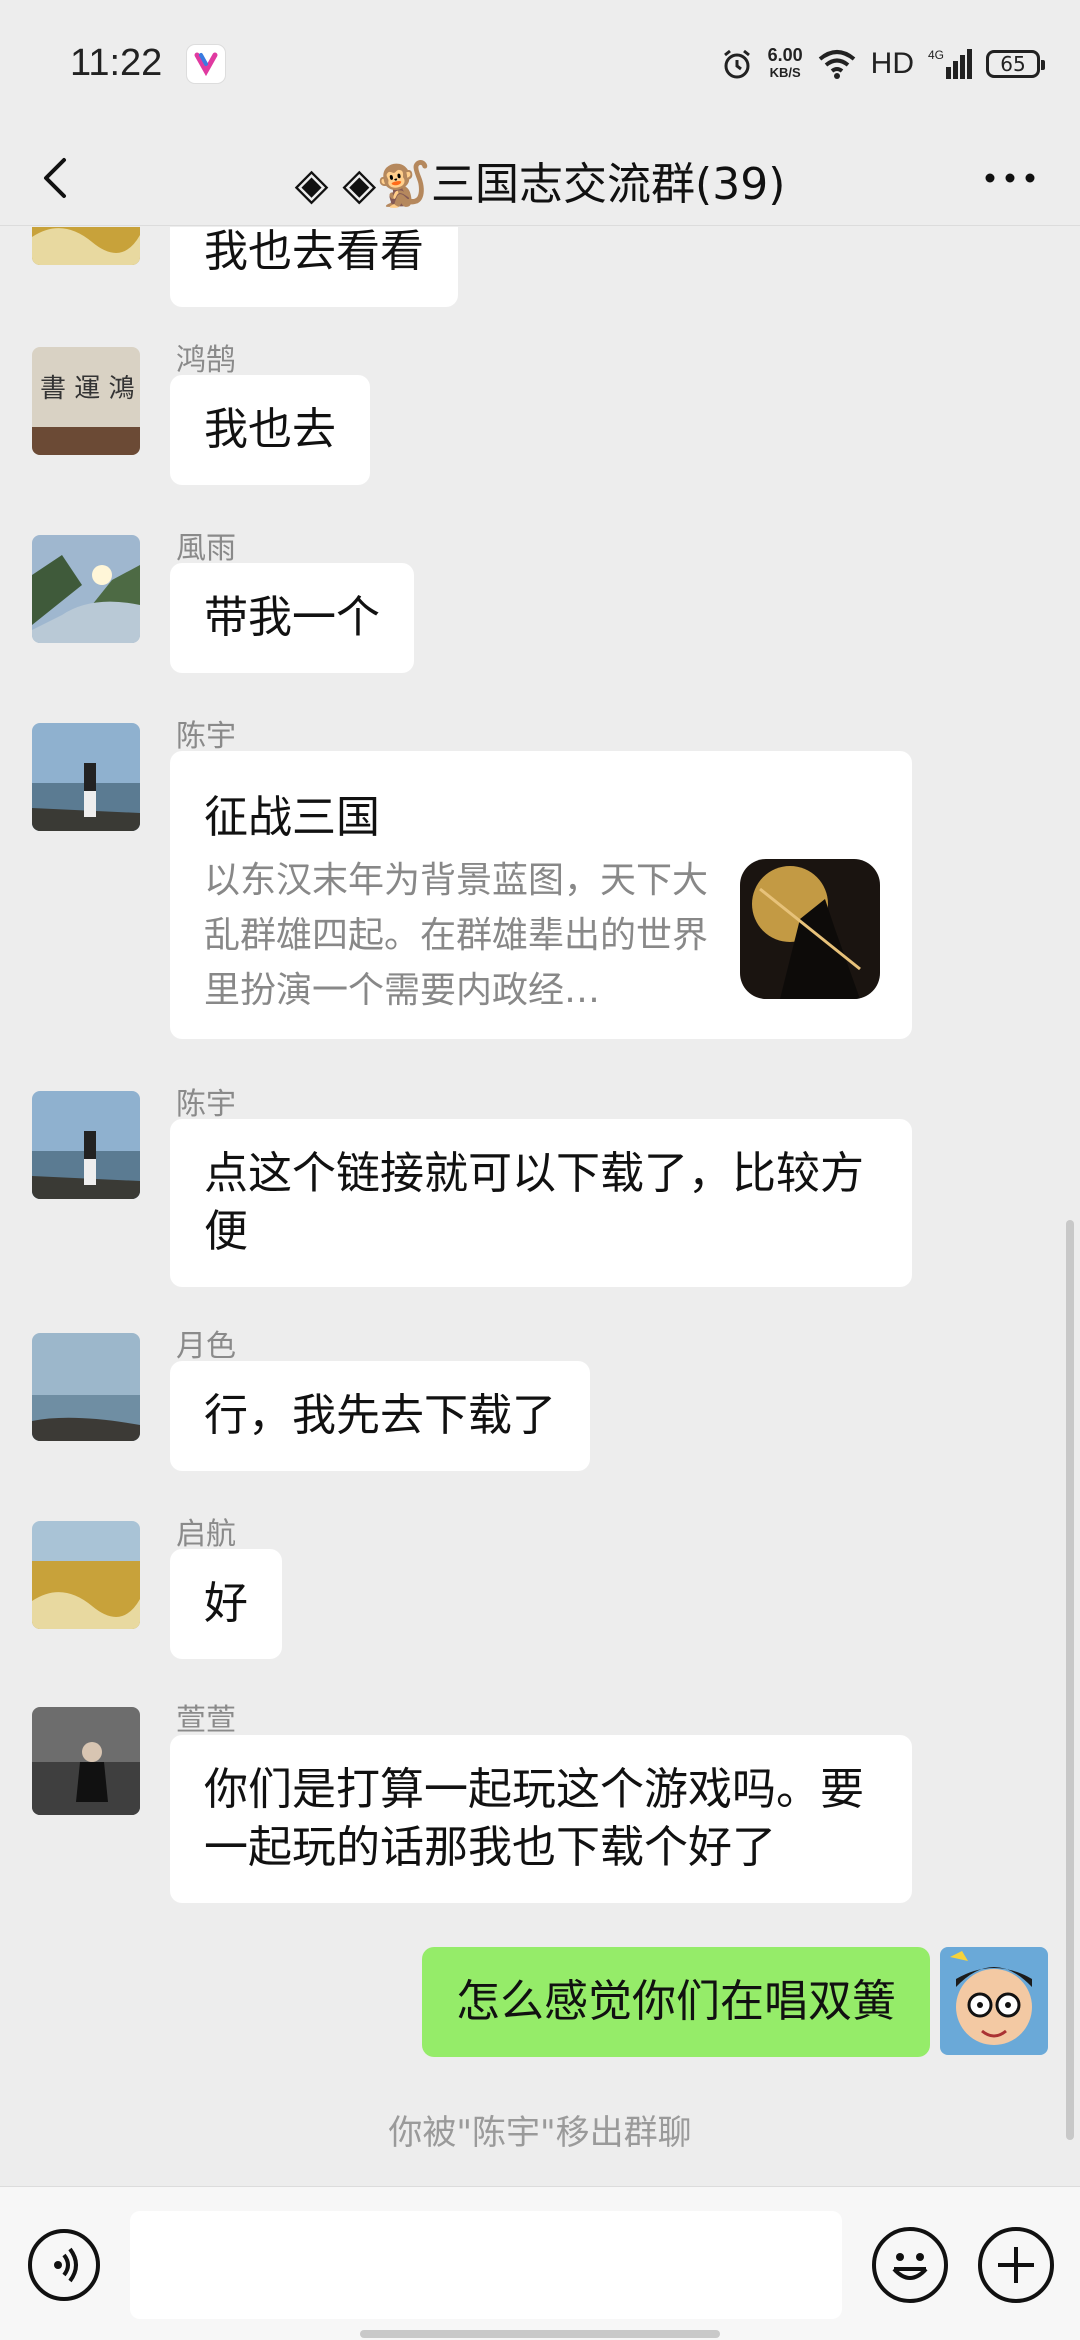 The height and width of the screenshot is (2340, 1080). I want to click on more-functions-button, so click(1016, 2265).